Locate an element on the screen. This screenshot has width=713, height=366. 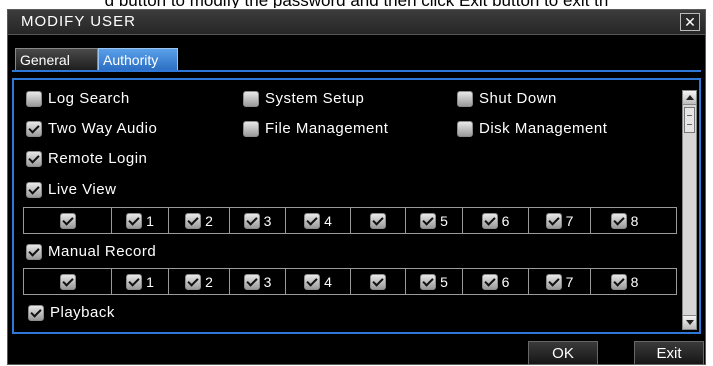
playback-label: Playback is located at coordinates (82, 313).